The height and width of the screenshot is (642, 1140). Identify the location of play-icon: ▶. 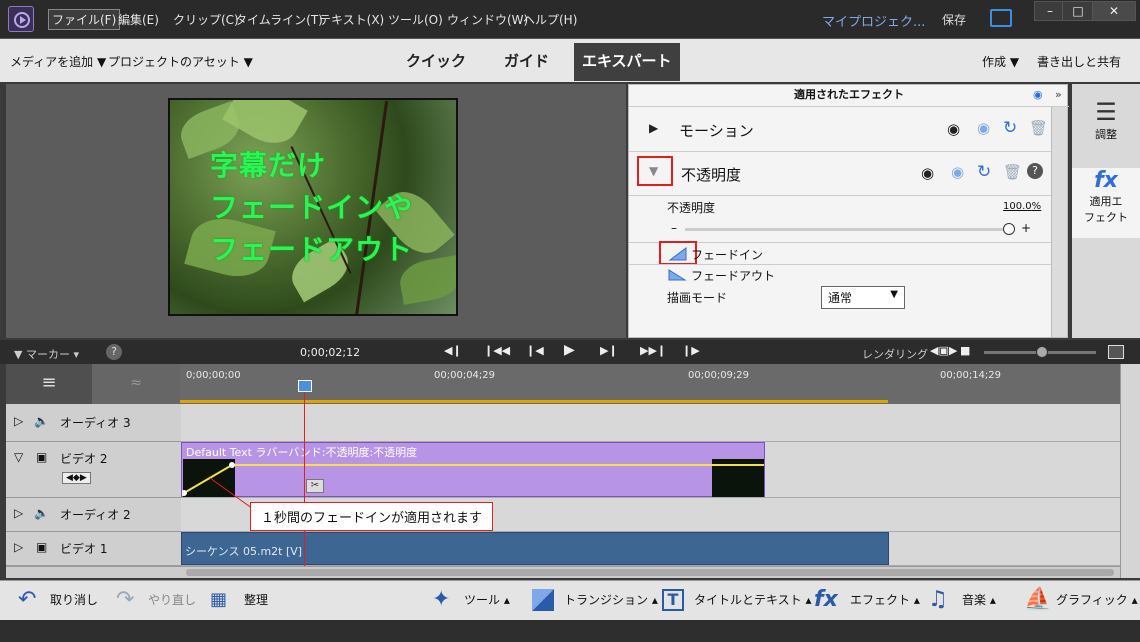
(569, 350).